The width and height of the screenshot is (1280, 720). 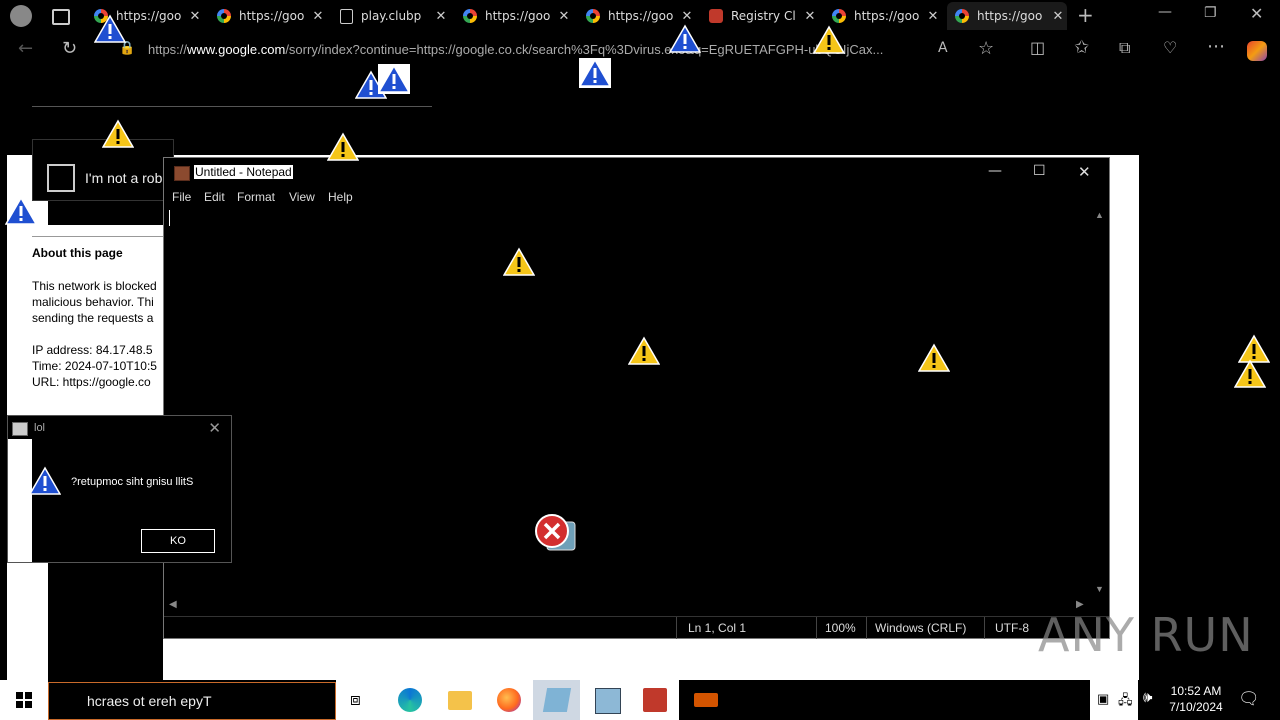 I want to click on divider, so click(x=232, y=106).